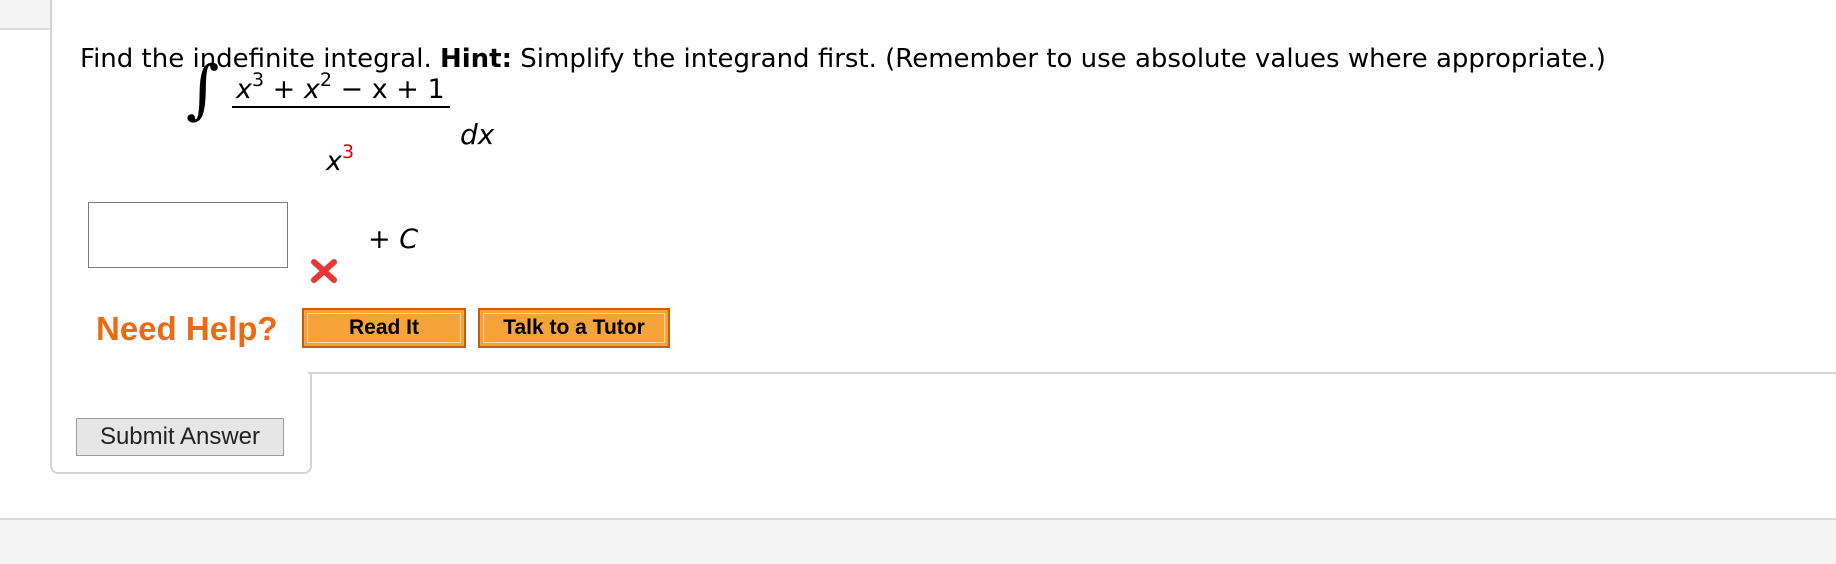  I want to click on differential: dx, so click(477, 134).